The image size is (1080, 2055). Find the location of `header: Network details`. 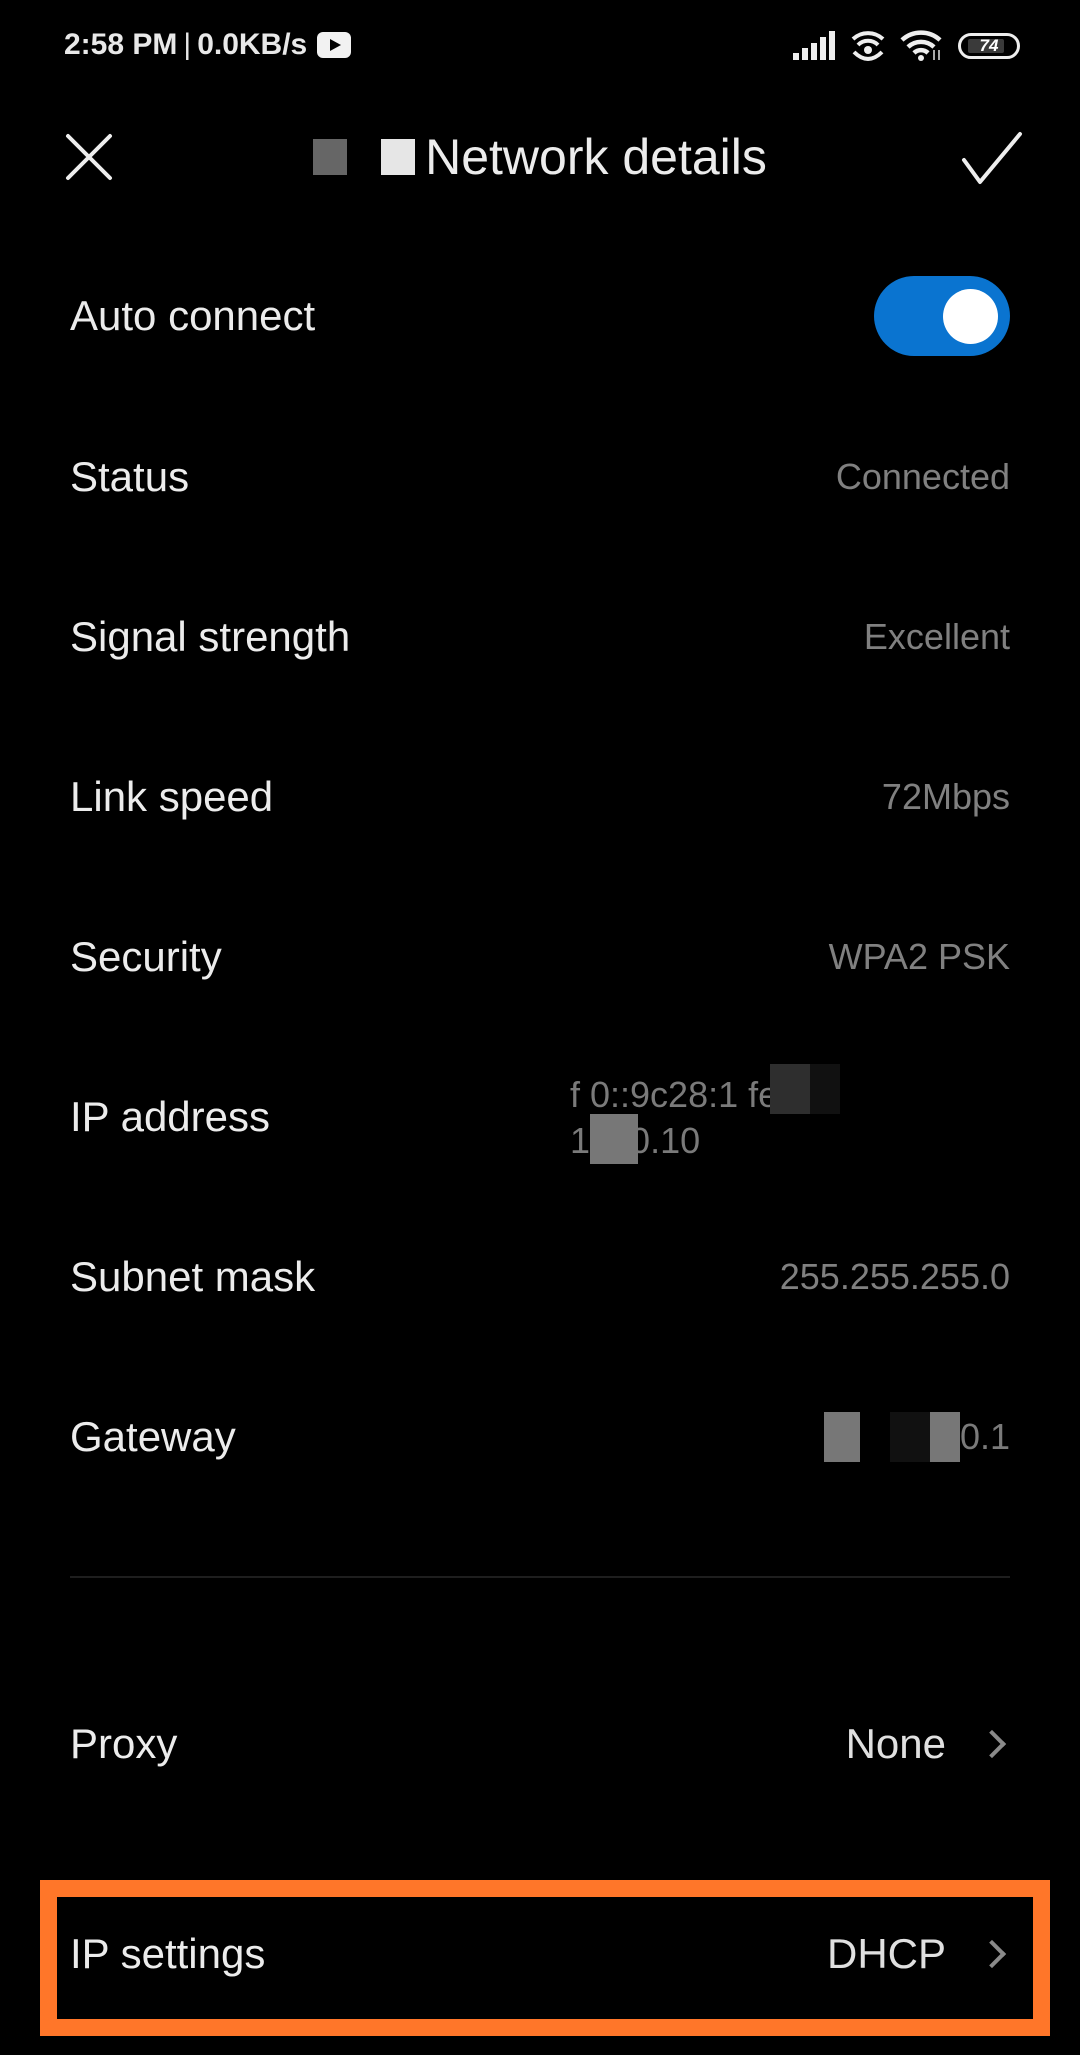

header: Network details is located at coordinates (540, 160).